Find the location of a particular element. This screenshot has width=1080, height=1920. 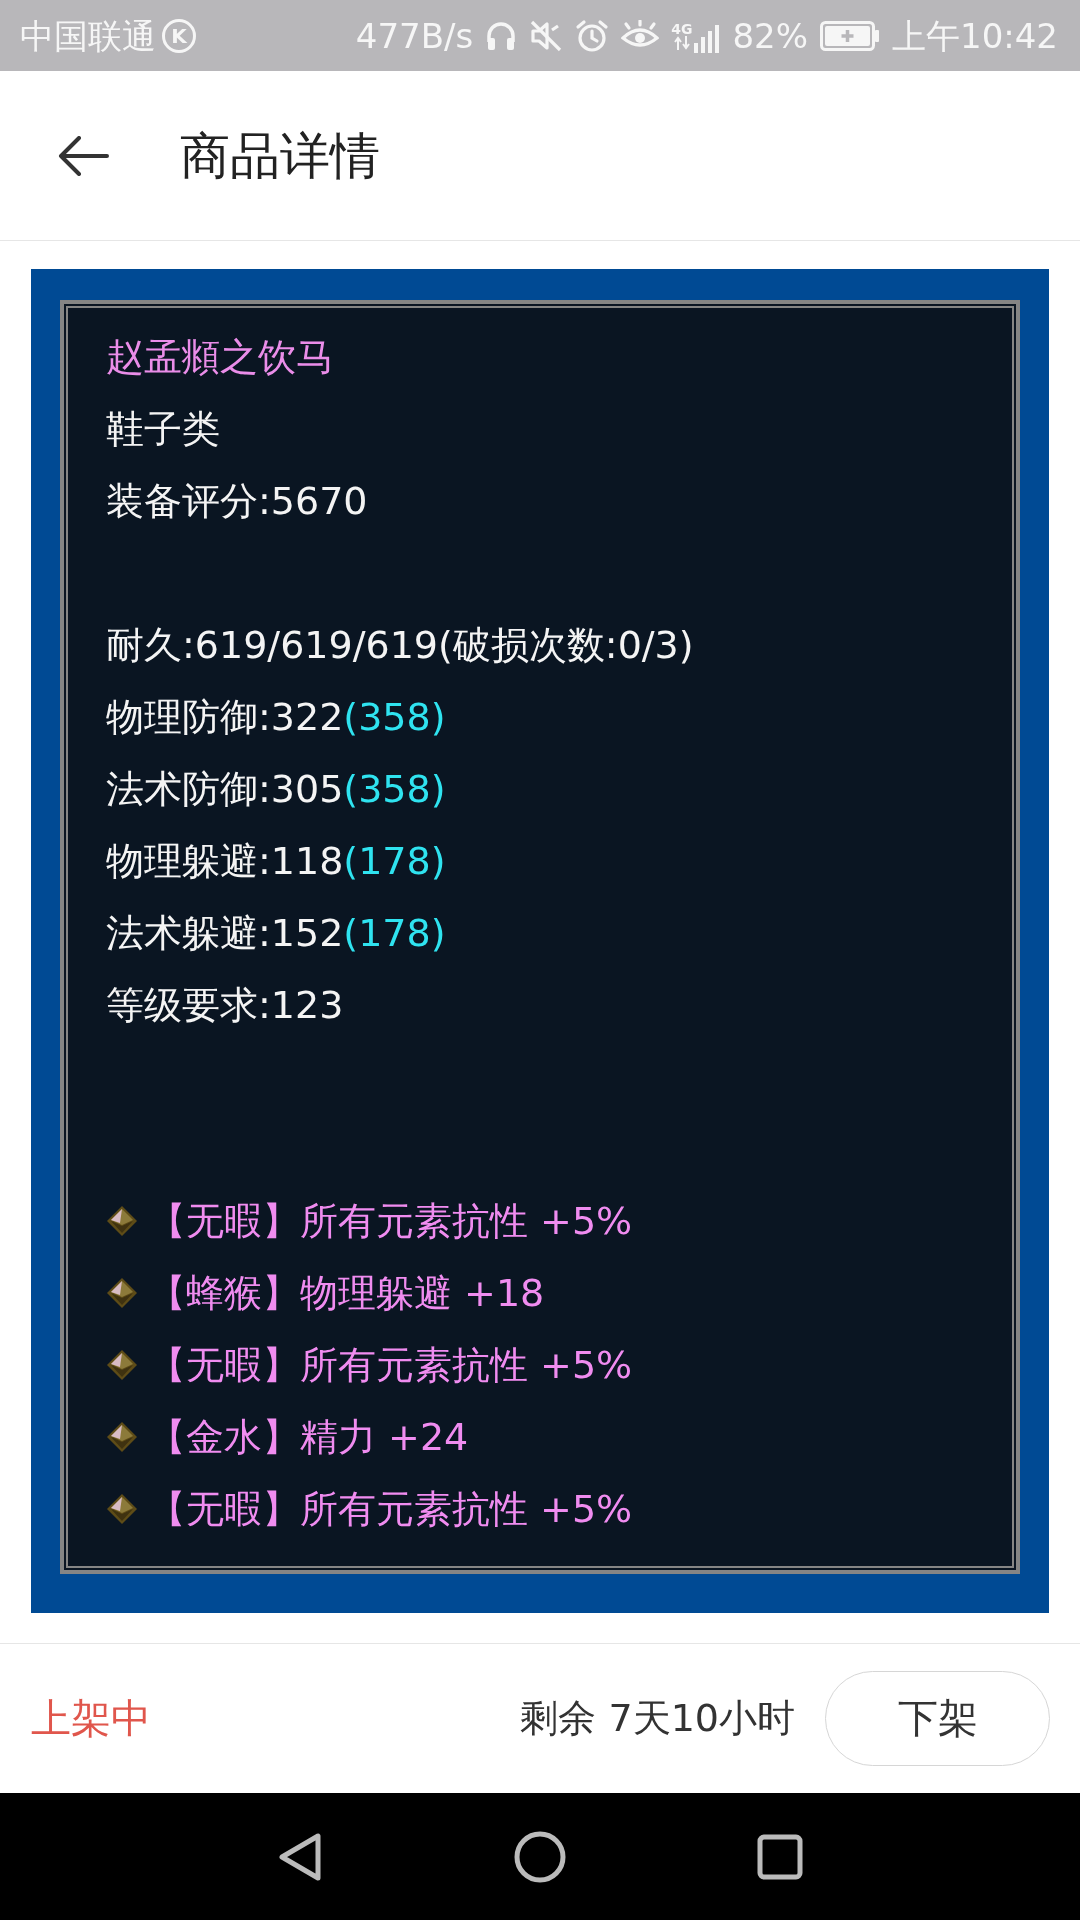

network-speed: 477B/s is located at coordinates (414, 35).